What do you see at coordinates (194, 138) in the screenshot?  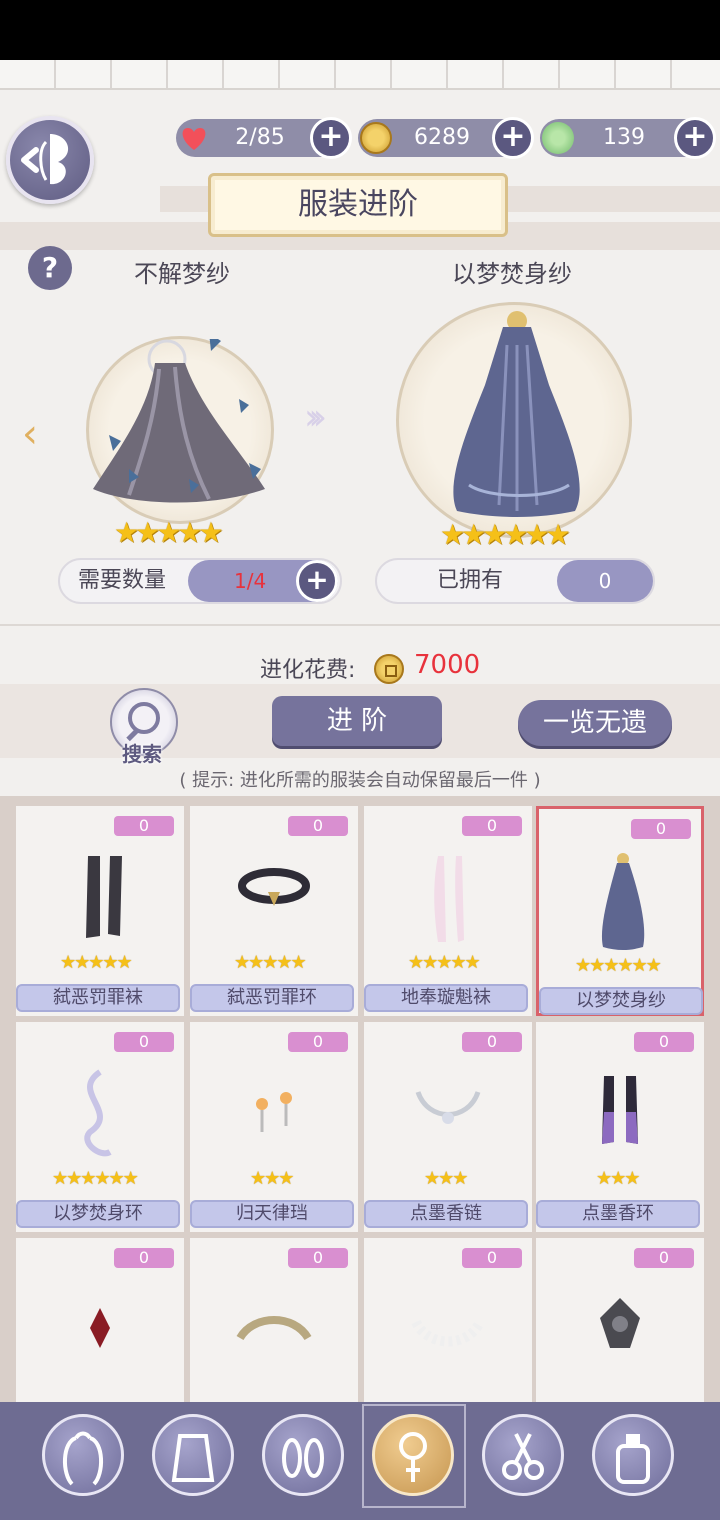 I see `heart-icon` at bounding box center [194, 138].